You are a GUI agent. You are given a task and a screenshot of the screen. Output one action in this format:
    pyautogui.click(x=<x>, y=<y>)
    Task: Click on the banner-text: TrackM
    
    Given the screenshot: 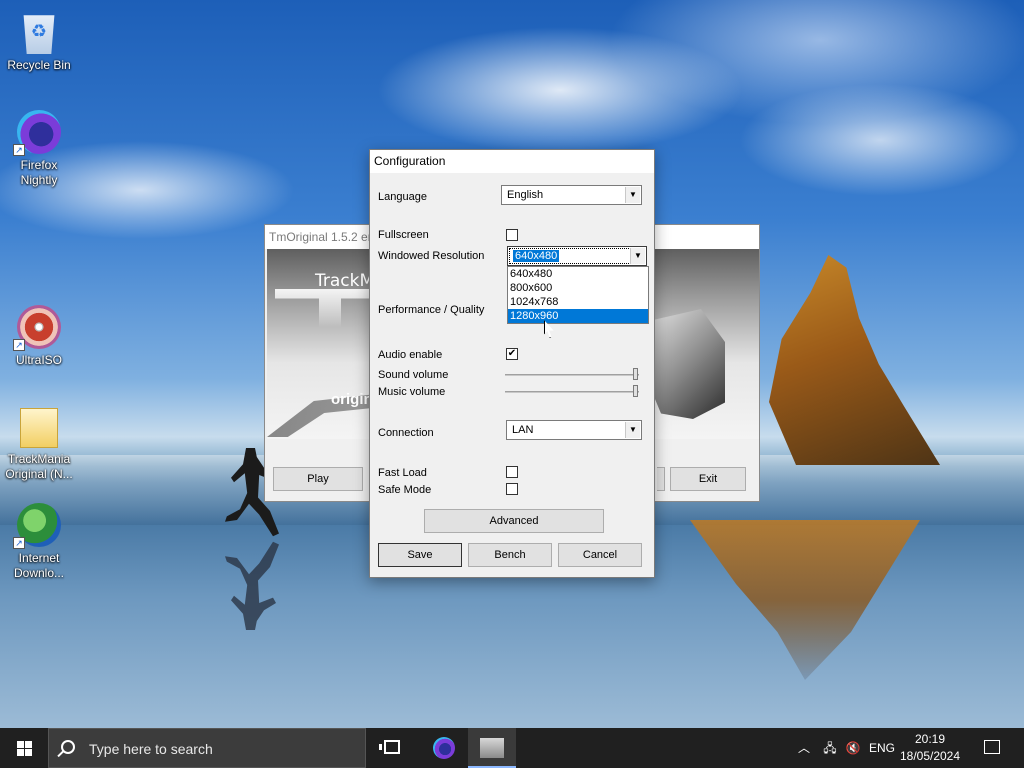 What is the action you would take?
    pyautogui.click(x=345, y=281)
    